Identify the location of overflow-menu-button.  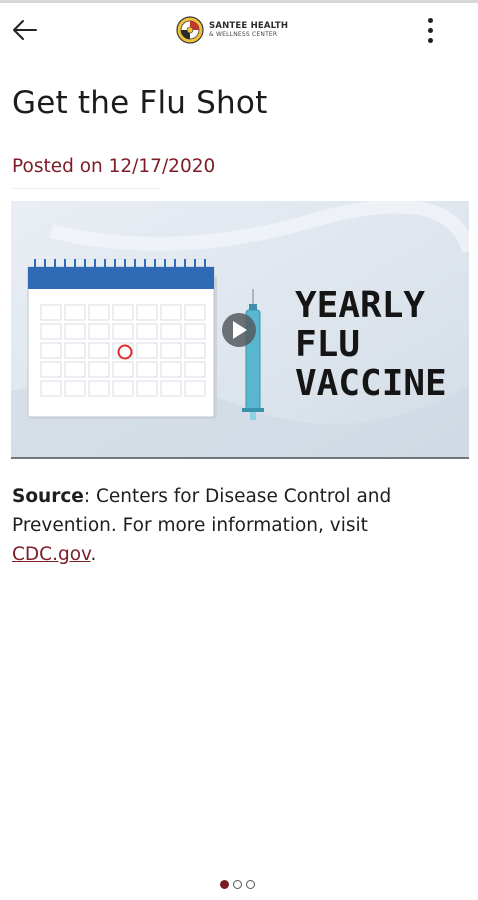
(430, 30).